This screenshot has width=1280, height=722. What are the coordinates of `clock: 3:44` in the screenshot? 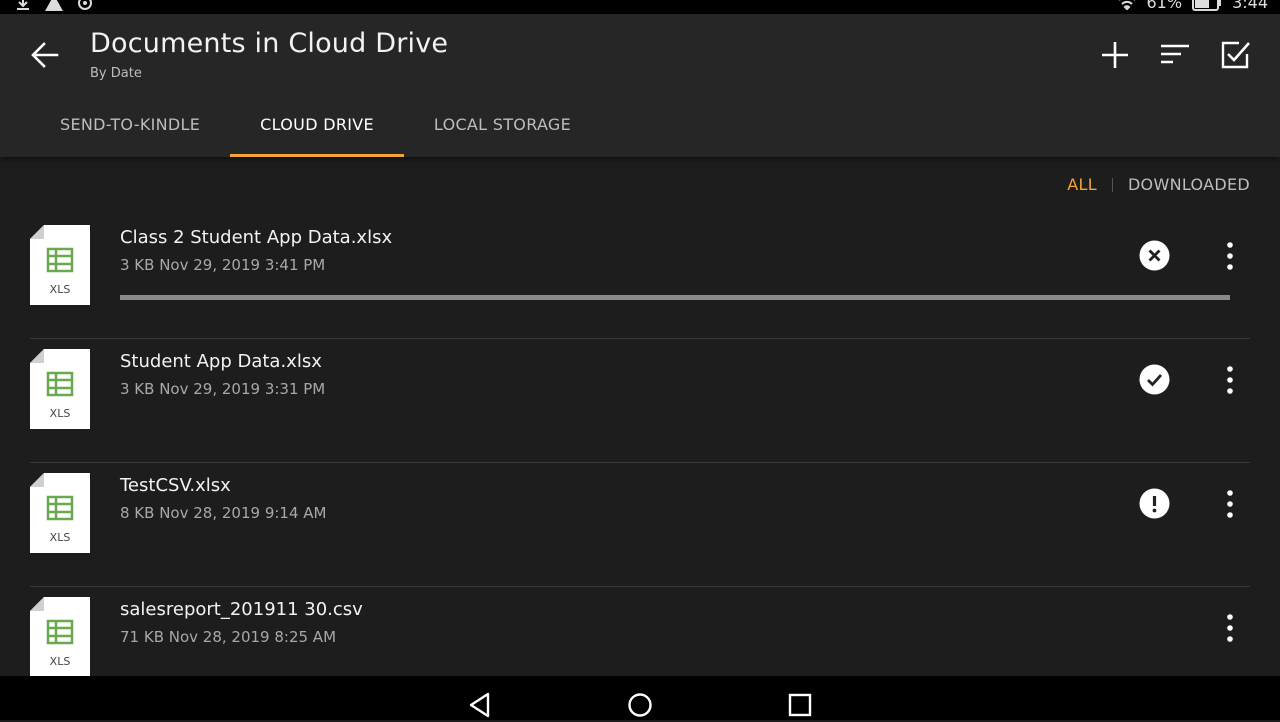 It's located at (1250, 6).